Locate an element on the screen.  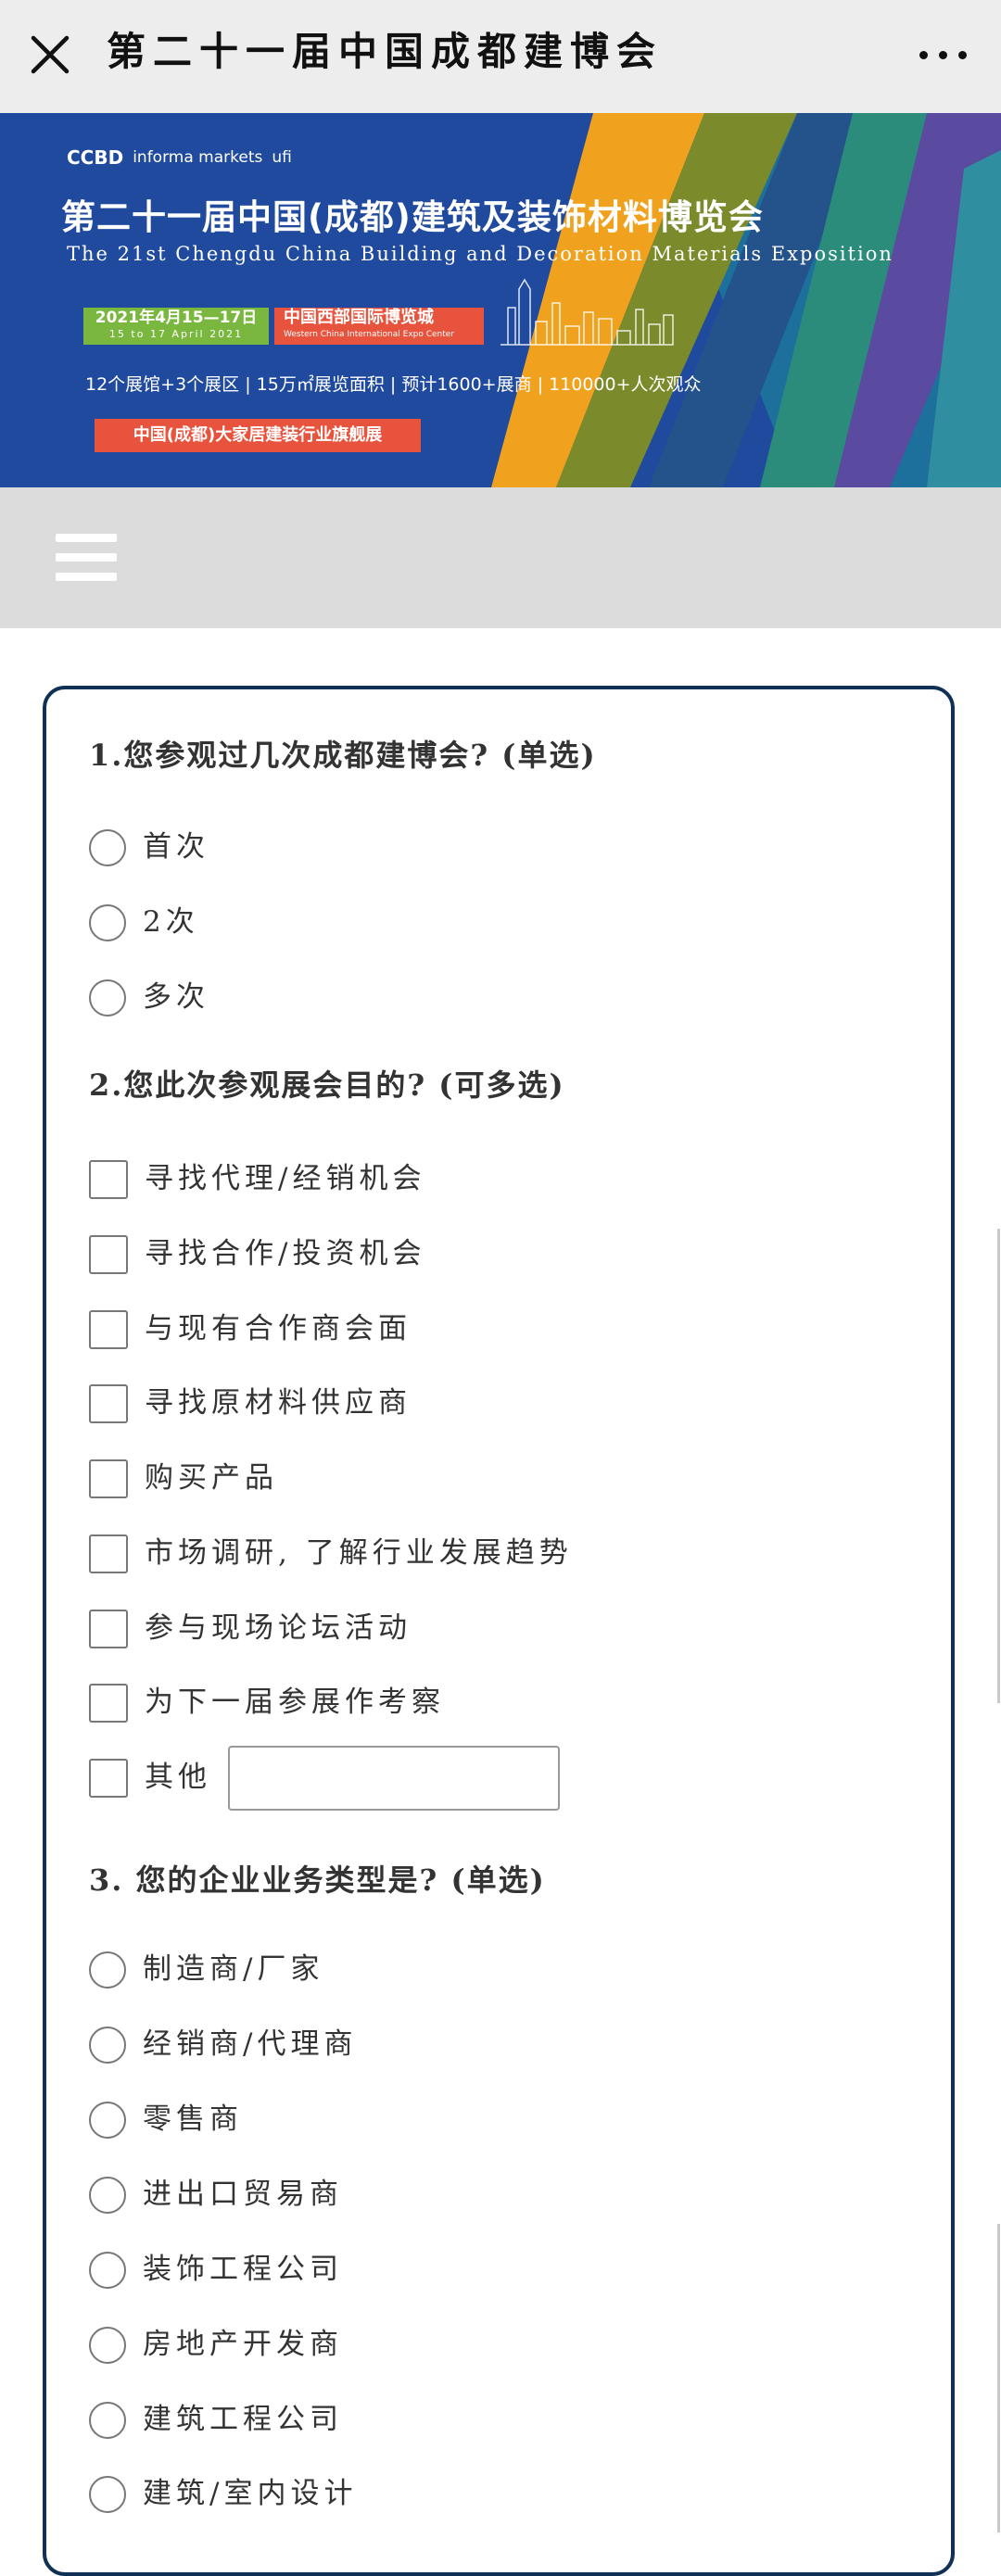
q2-option: 寻找合作/投资机会 is located at coordinates (257, 1254).